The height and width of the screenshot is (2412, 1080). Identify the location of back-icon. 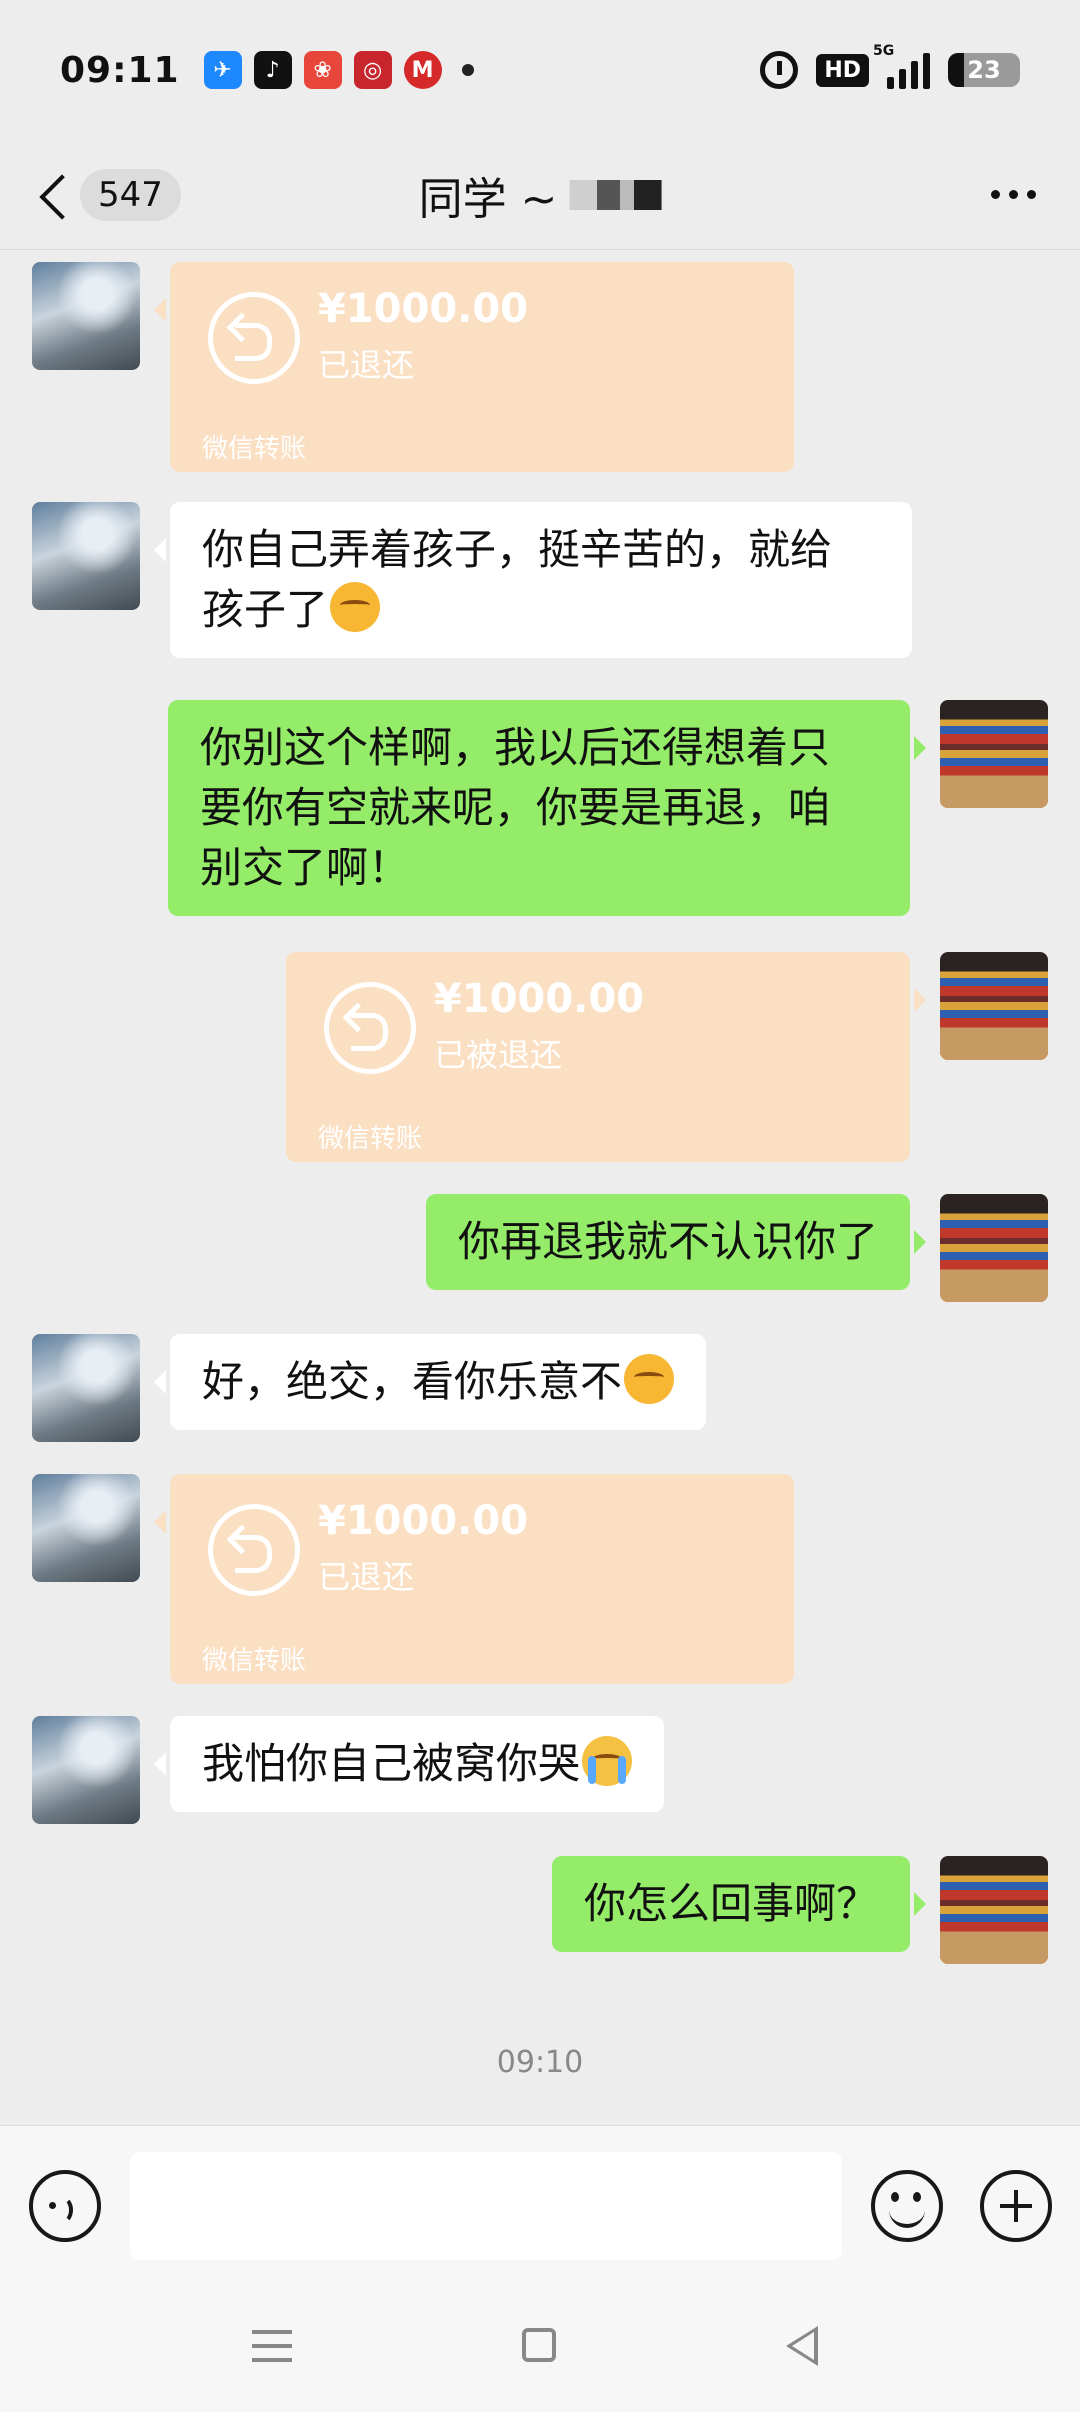
(54, 195).